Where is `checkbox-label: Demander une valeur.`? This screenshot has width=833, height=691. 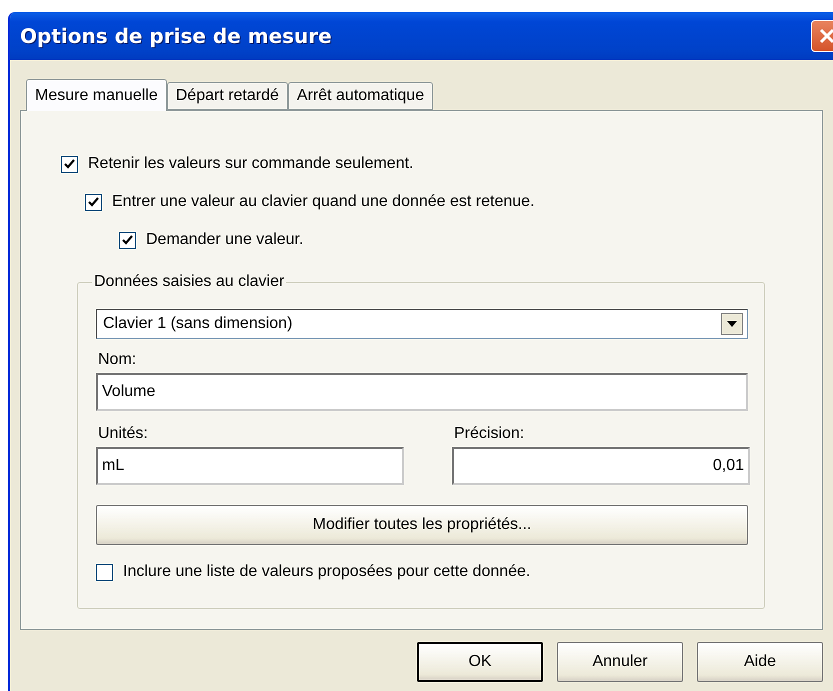
checkbox-label: Demander une valeur. is located at coordinates (225, 240).